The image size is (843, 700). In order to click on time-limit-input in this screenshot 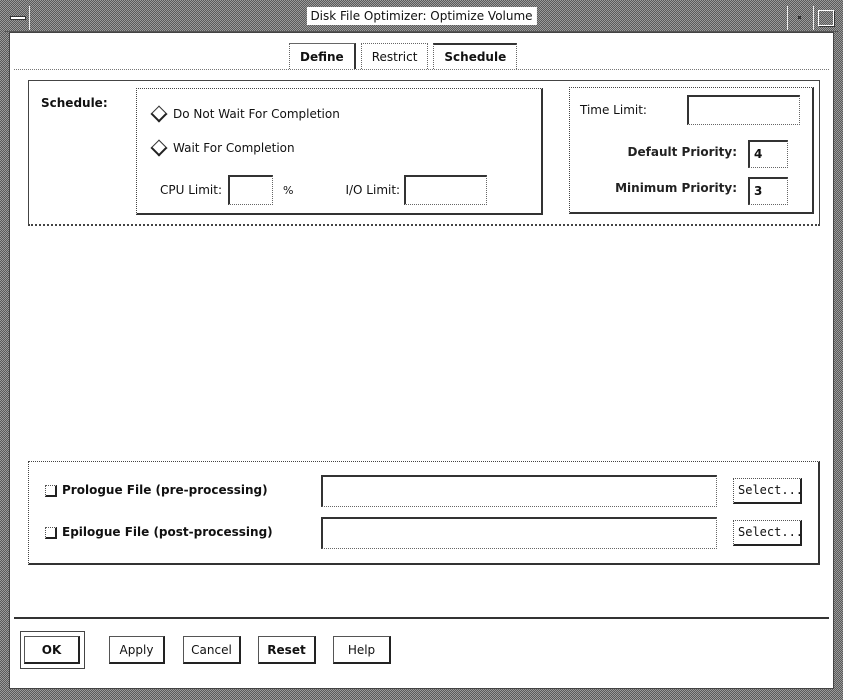, I will do `click(743, 110)`.